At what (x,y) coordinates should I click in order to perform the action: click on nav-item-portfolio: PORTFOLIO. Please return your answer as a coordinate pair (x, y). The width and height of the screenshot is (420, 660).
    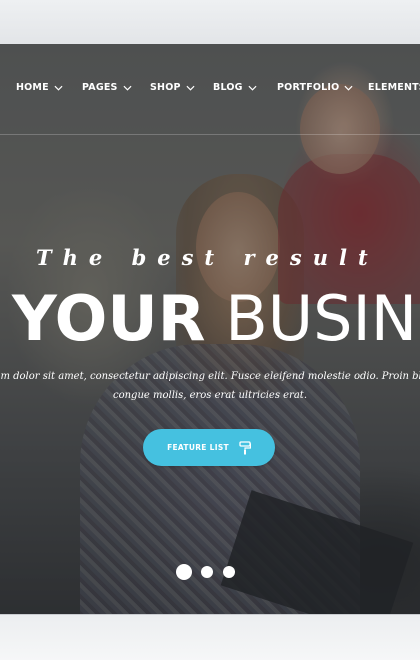
    Looking at the image, I should click on (315, 87).